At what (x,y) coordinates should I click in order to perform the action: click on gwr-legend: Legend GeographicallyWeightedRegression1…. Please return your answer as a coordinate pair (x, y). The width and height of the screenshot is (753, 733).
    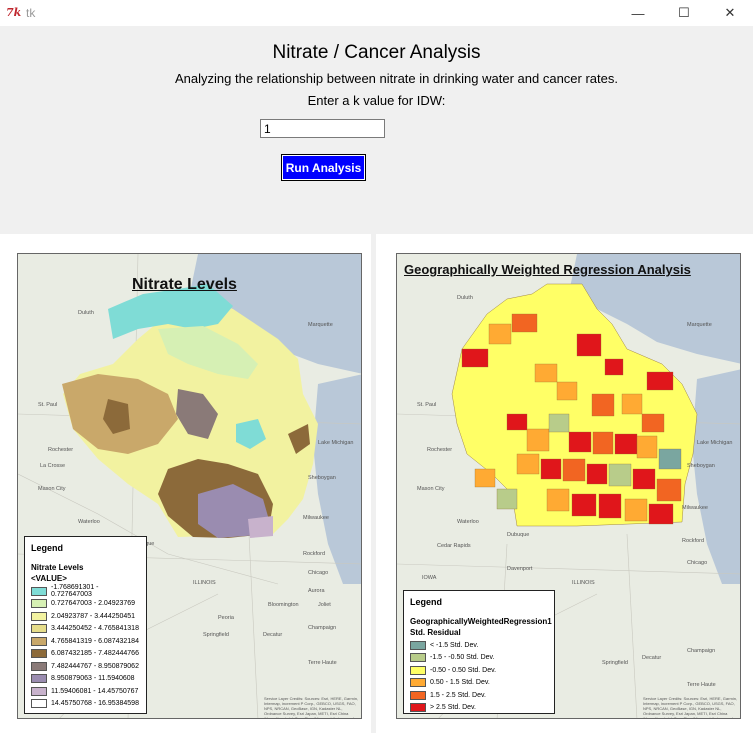
    Looking at the image, I should click on (479, 652).